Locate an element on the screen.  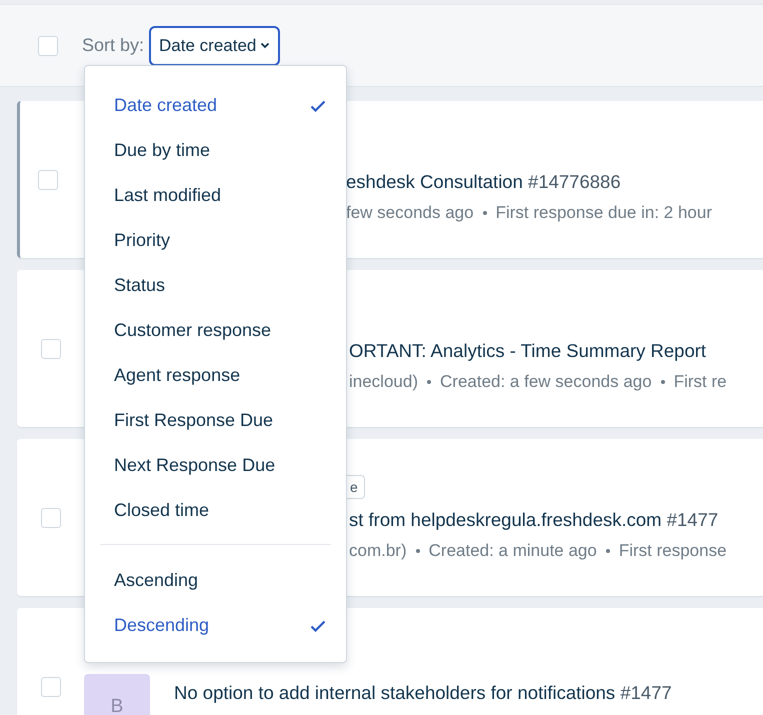
ticket-title: No option to add internal stakeholders for notifications #1477 is located at coordinates (423, 693).